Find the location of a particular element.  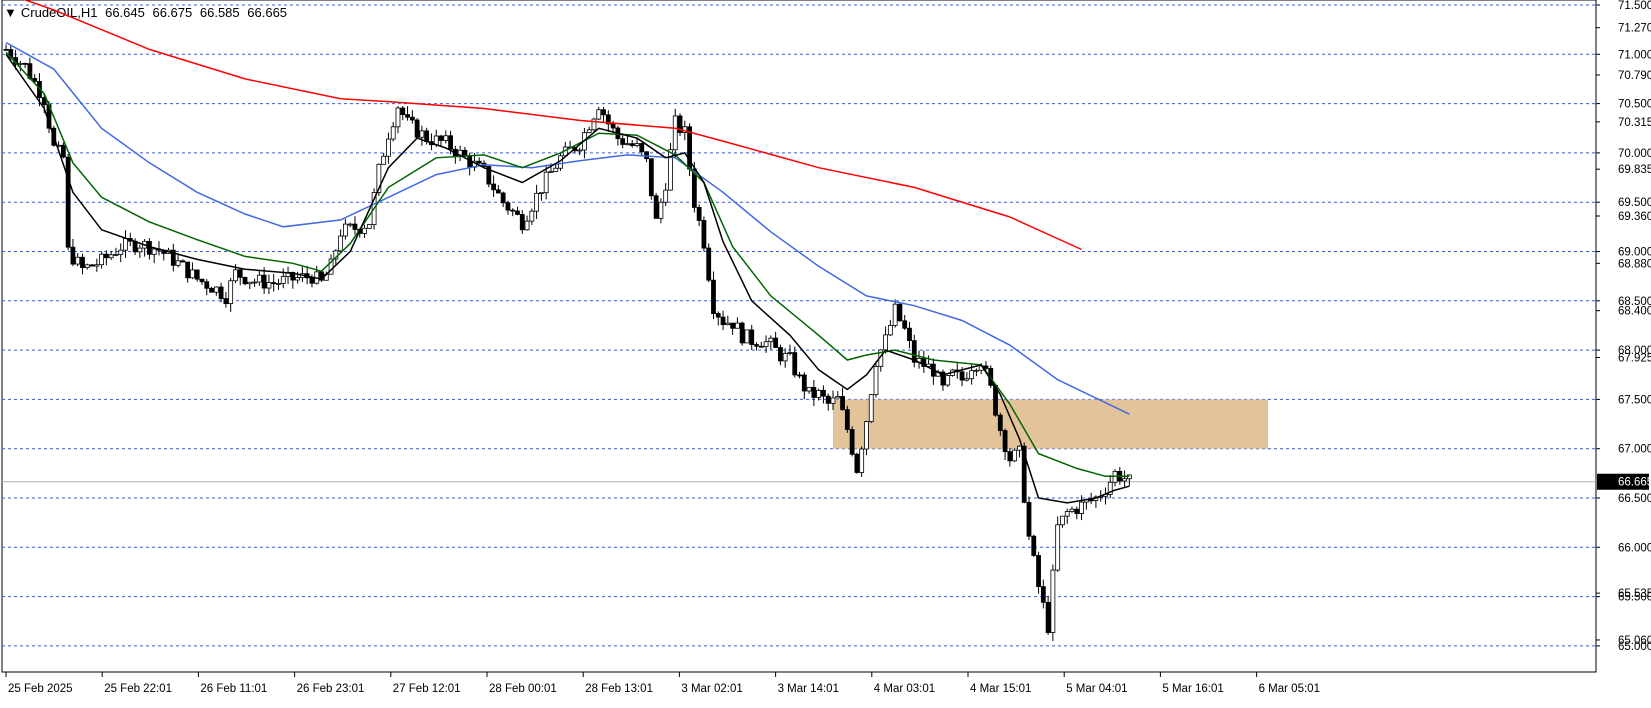

x-tick-label: 3 Mar 14:01 is located at coordinates (808, 689).